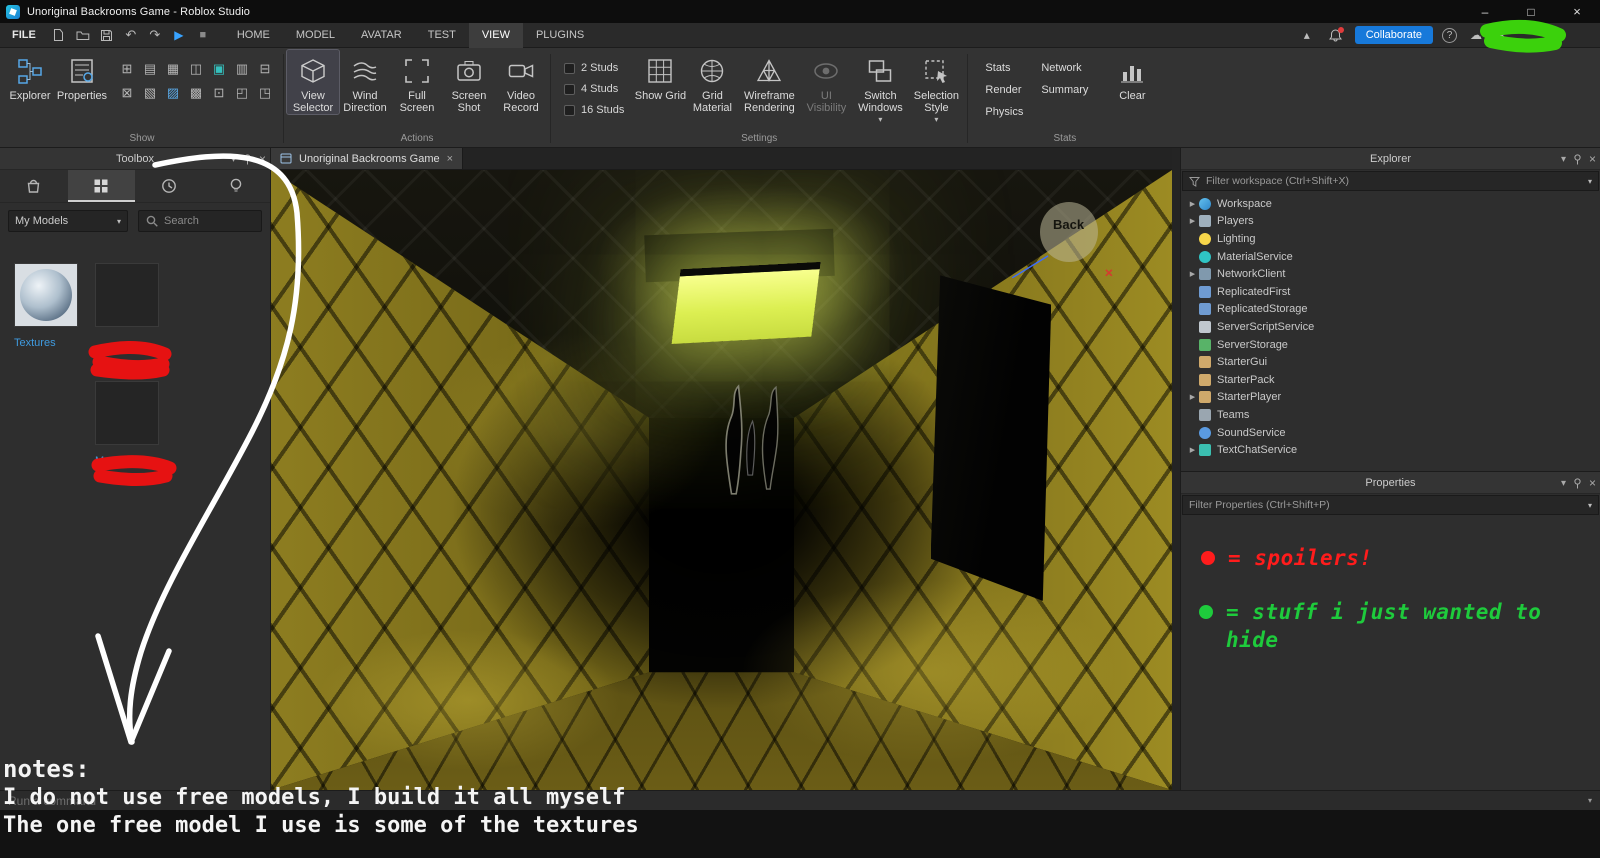  What do you see at coordinates (495, 35) in the screenshot?
I see `tab-view: VIEW` at bounding box center [495, 35].